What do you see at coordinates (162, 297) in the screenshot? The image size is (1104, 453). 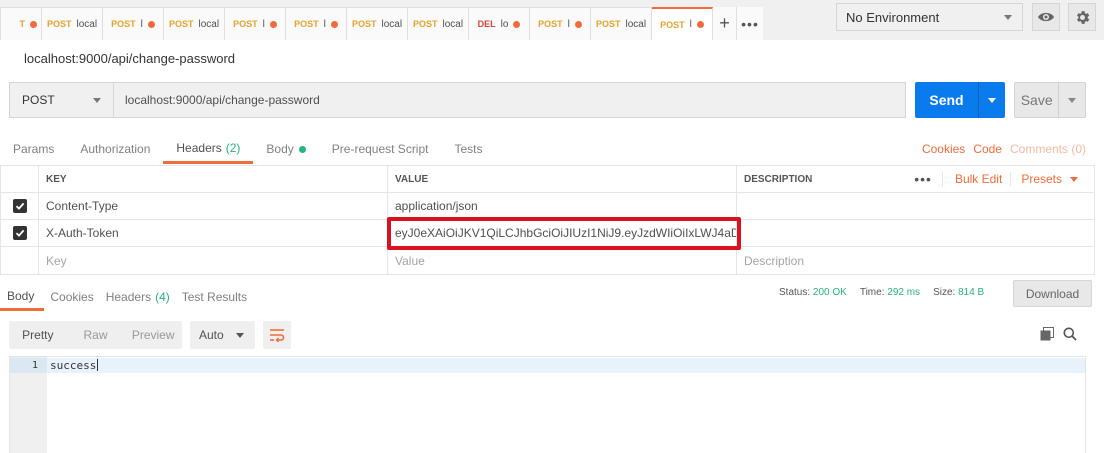 I see `response-headers-count: (4)` at bounding box center [162, 297].